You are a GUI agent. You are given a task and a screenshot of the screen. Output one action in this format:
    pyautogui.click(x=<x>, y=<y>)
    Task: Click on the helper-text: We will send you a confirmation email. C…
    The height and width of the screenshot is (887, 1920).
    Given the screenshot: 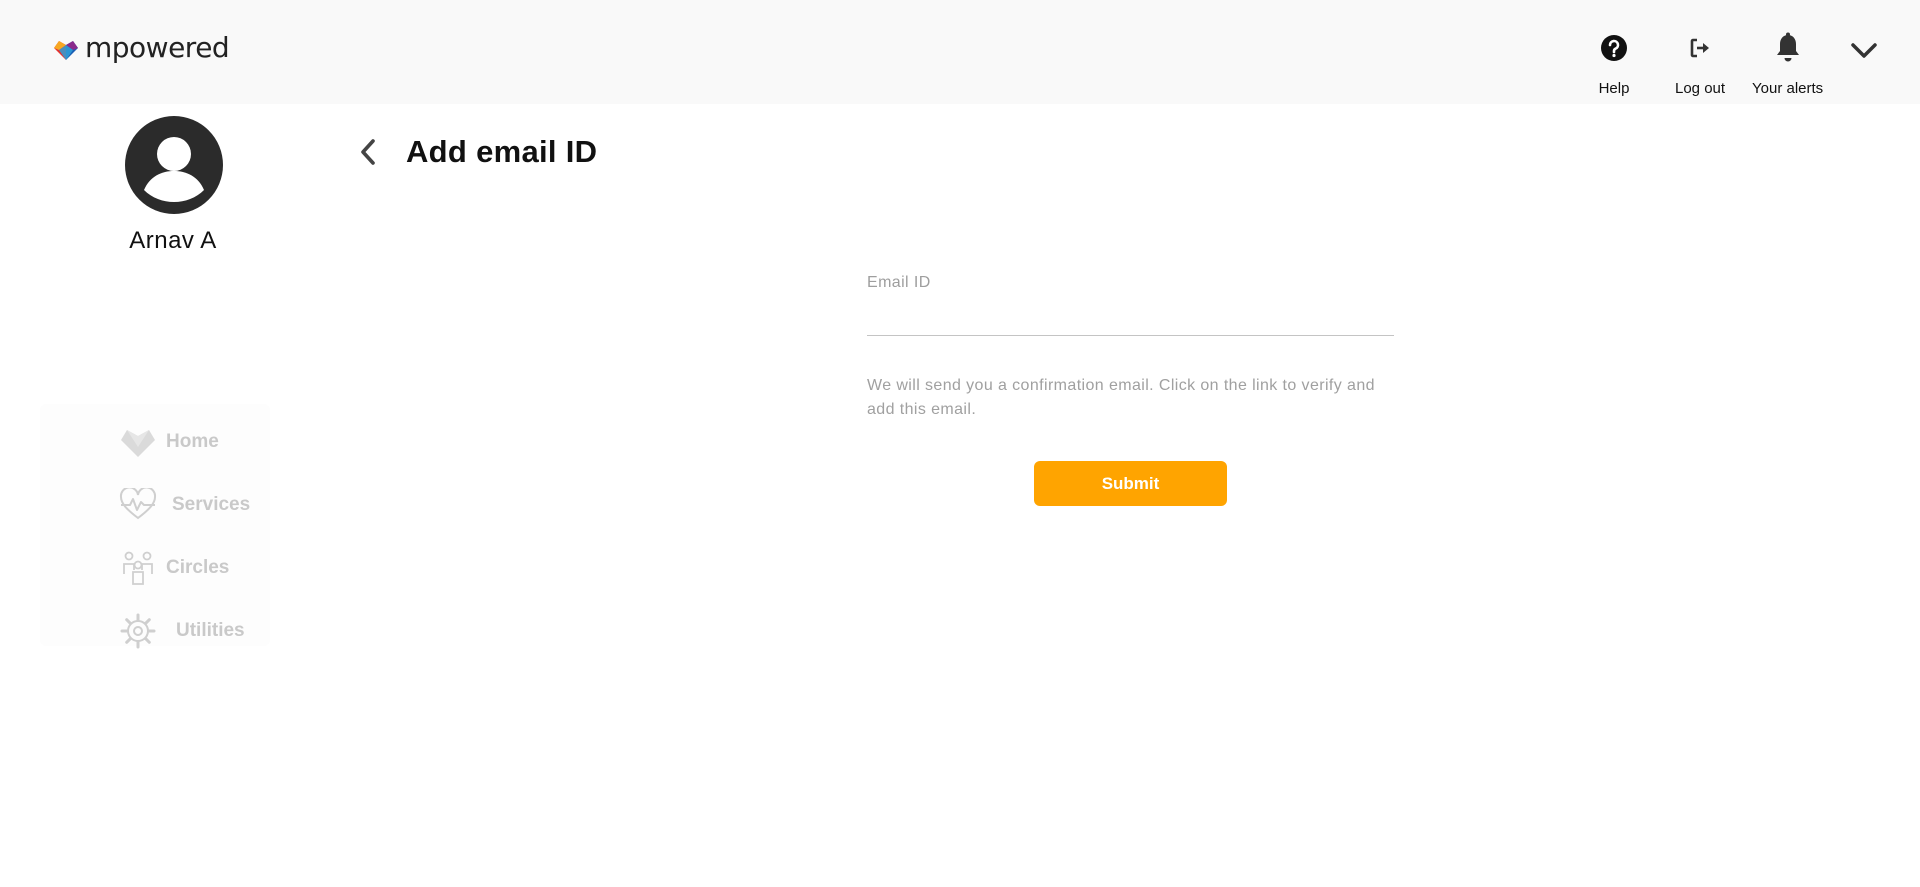 What is the action you would take?
    pyautogui.click(x=1121, y=397)
    